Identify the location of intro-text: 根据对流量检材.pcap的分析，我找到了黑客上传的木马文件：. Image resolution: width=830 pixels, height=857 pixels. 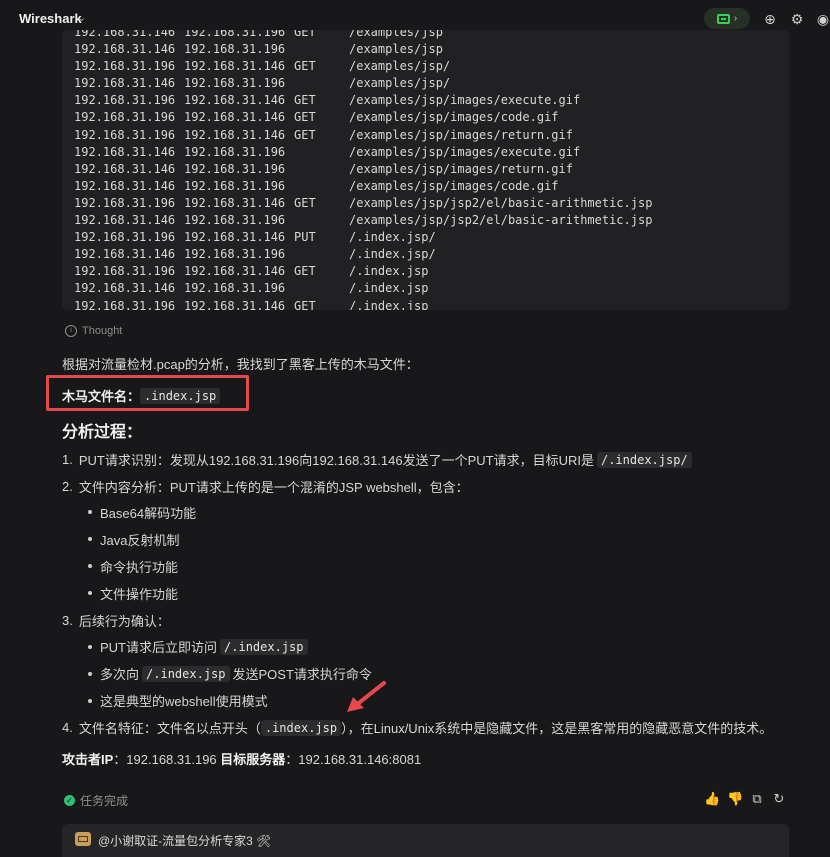
(240, 364).